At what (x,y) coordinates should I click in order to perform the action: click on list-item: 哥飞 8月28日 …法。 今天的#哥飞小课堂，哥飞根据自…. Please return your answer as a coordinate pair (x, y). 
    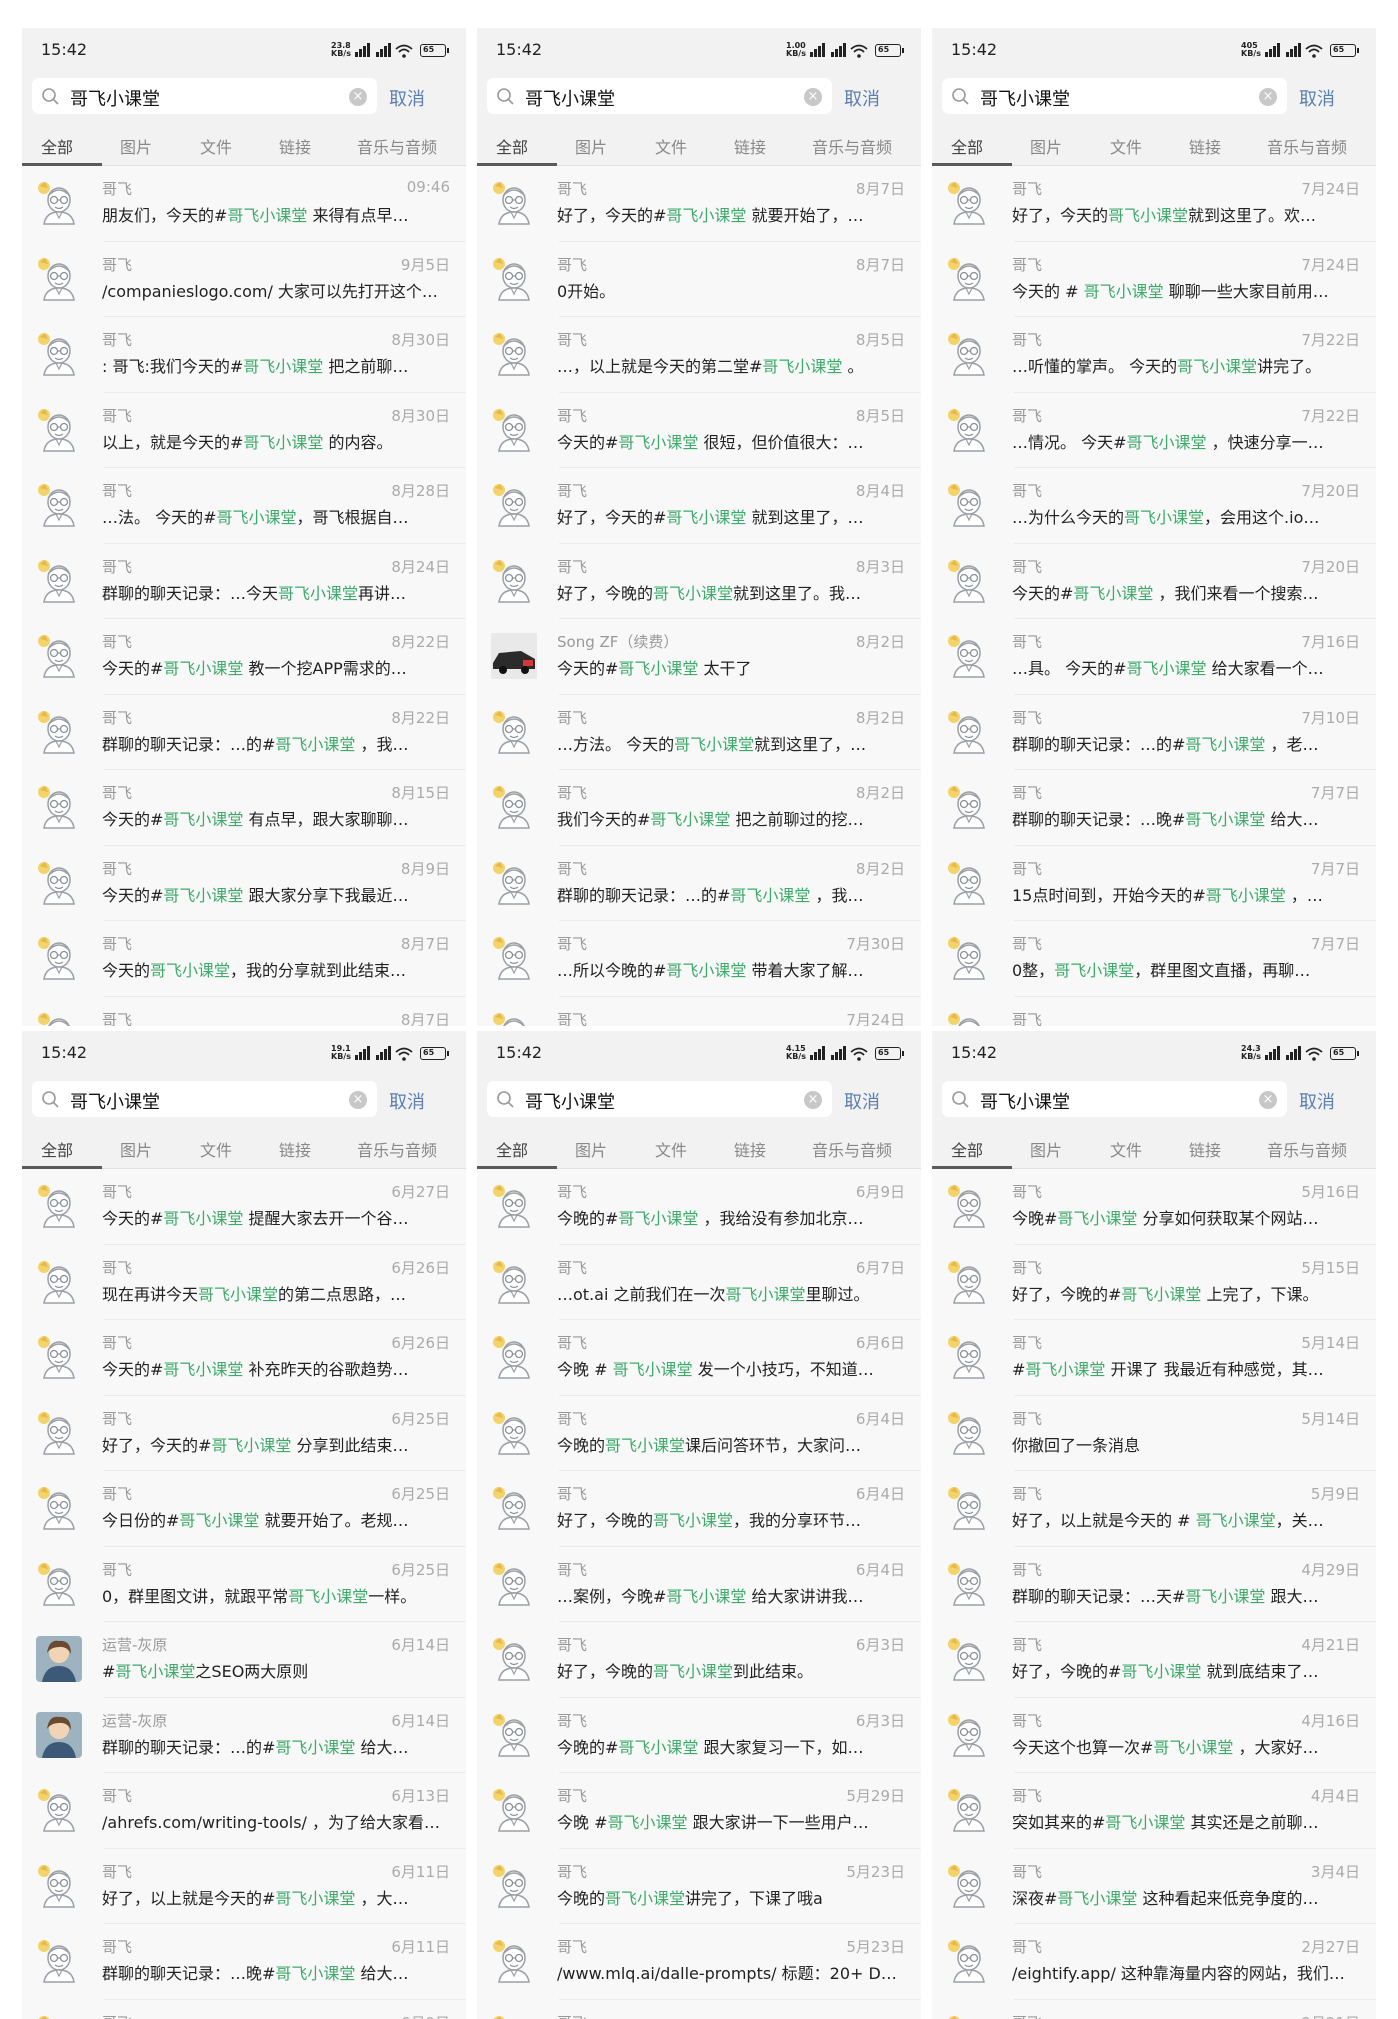
    Looking at the image, I should click on (244, 506).